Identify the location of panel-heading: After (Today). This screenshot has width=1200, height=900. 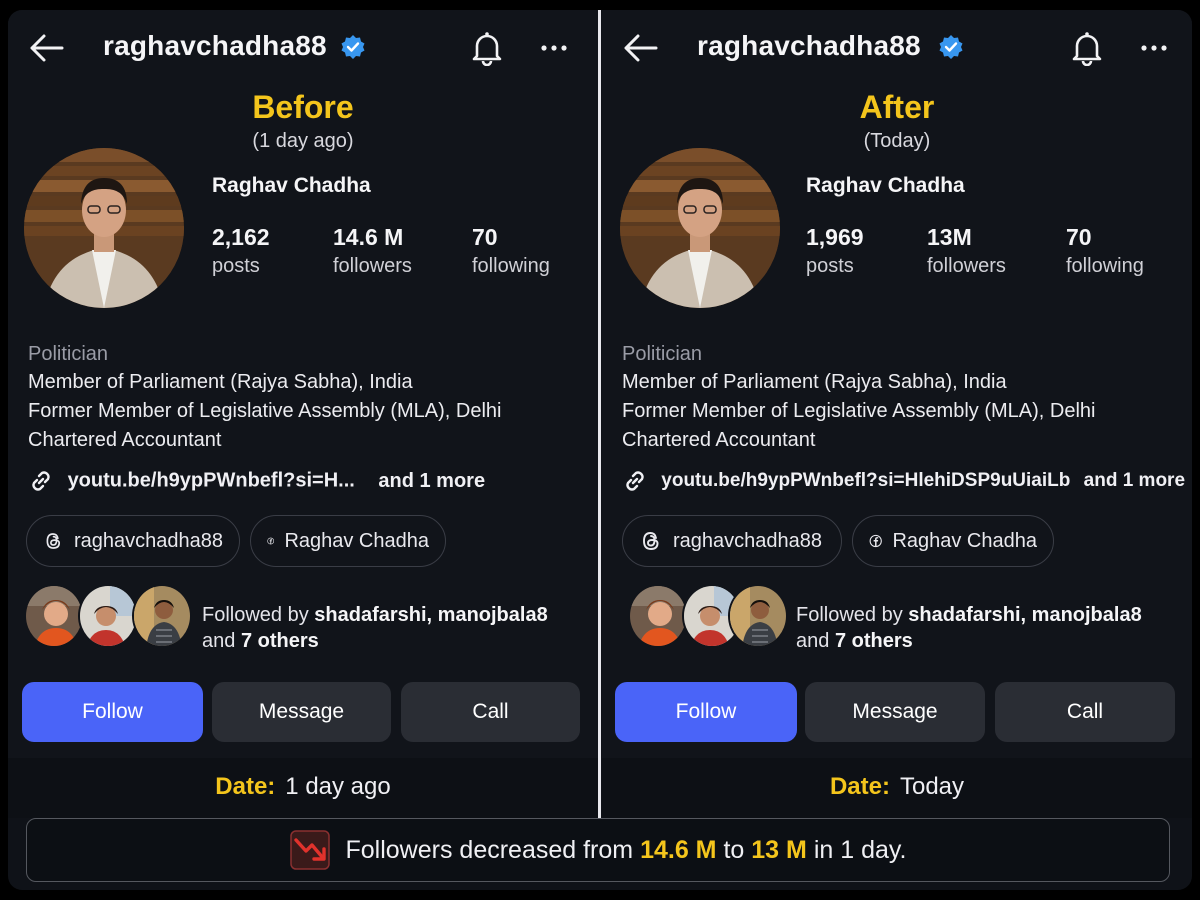
(897, 121).